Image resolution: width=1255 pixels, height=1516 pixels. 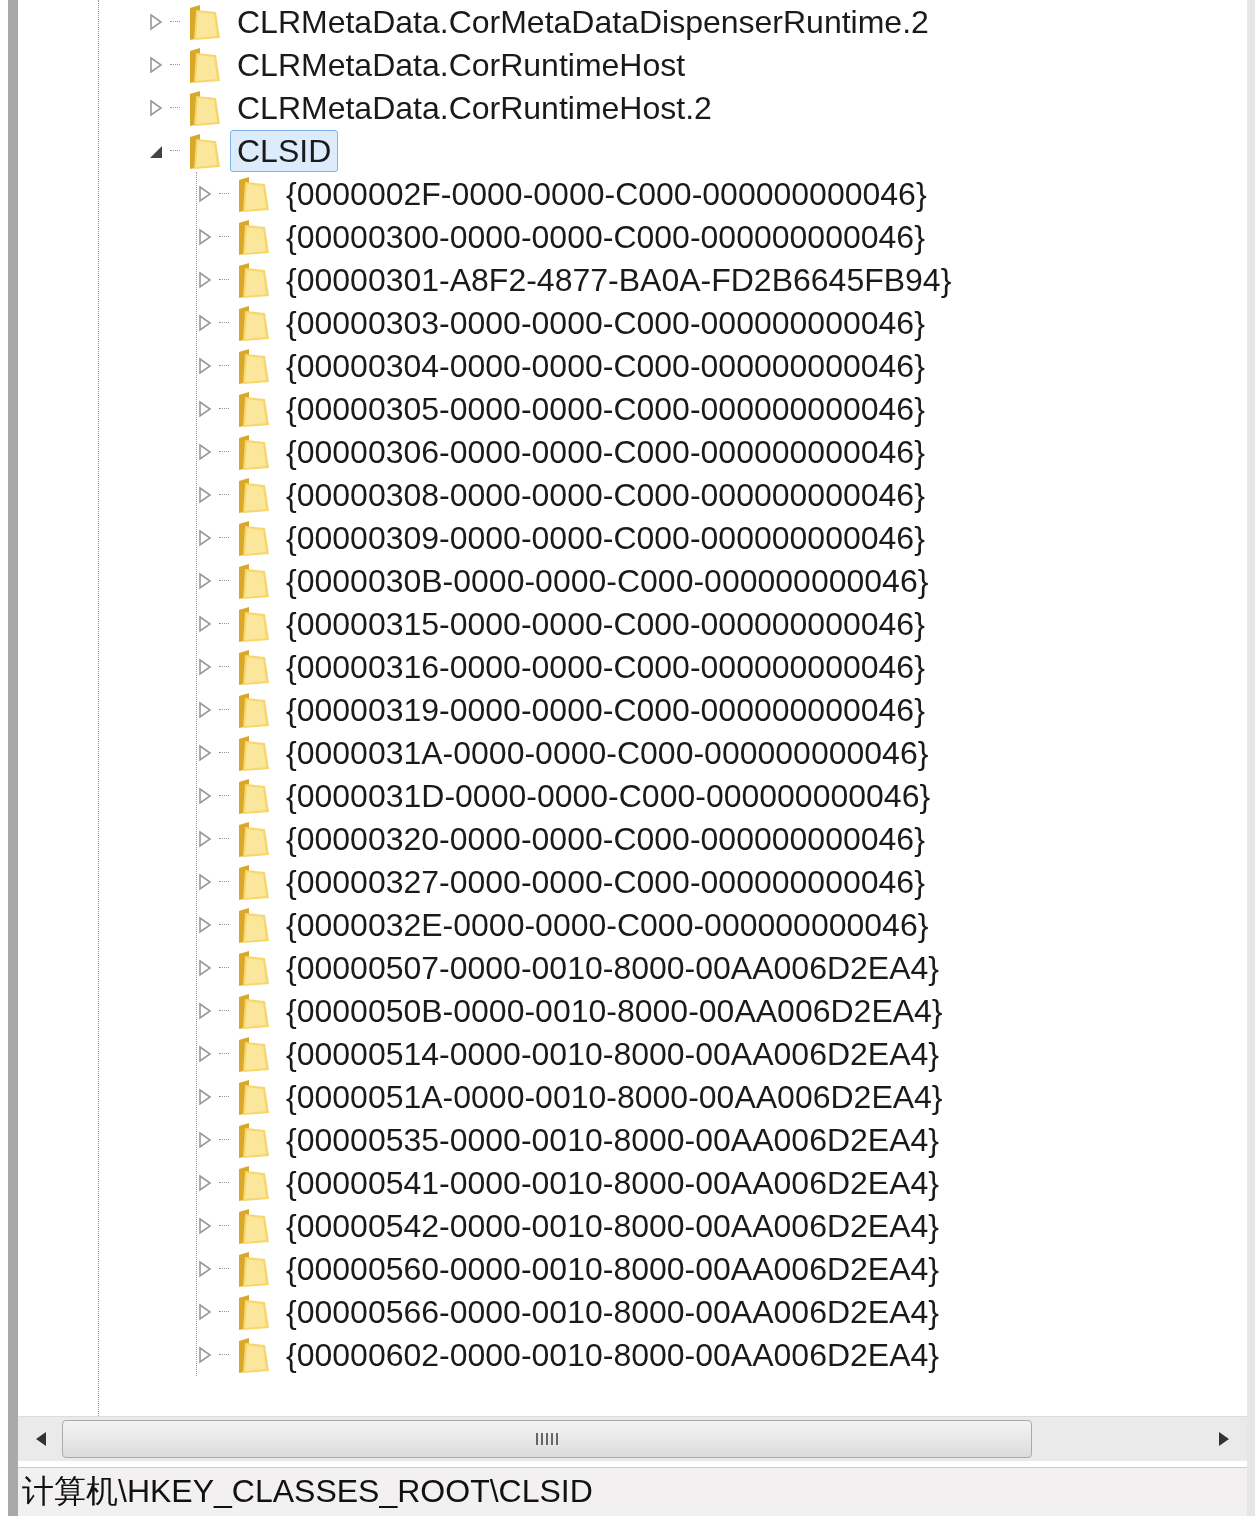 What do you see at coordinates (605, 838) in the screenshot?
I see `tree-item: {00000320-0000-0000-C000-000000000046}` at bounding box center [605, 838].